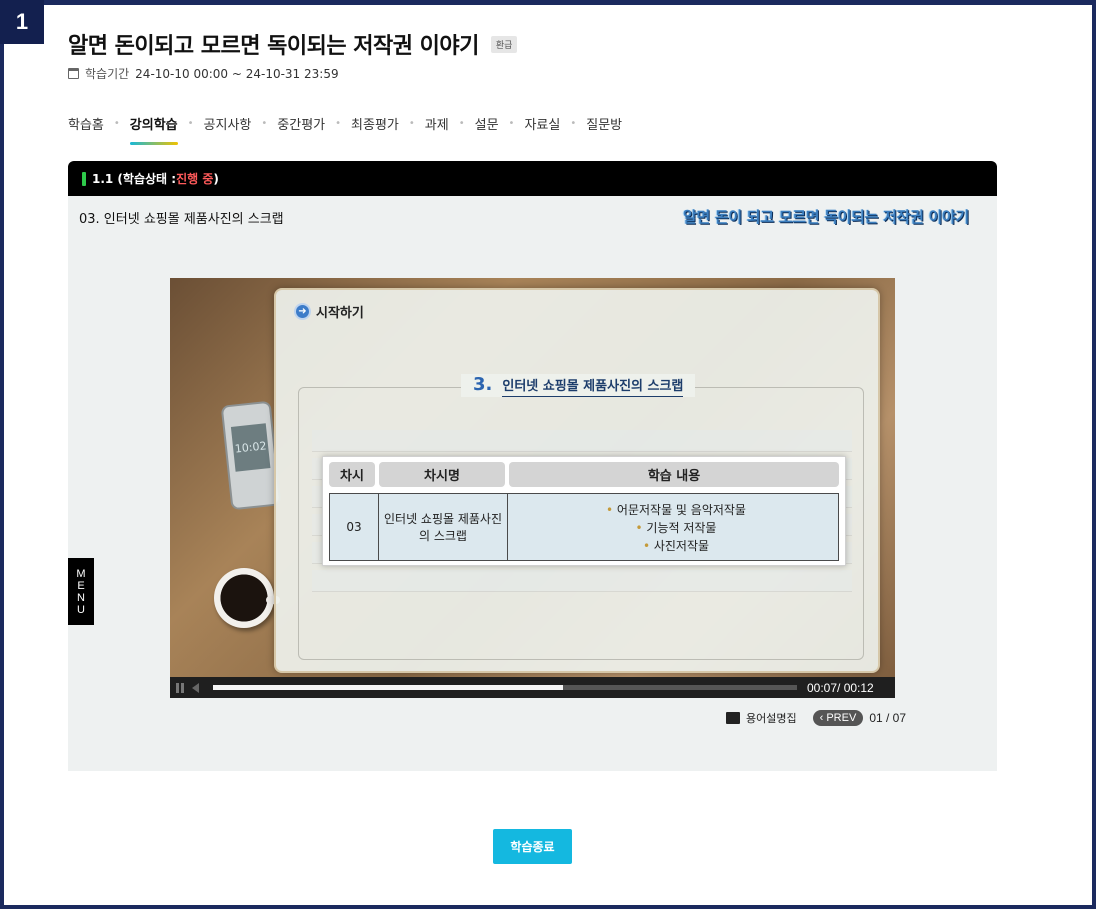  I want to click on progress-bar, so click(505, 687).